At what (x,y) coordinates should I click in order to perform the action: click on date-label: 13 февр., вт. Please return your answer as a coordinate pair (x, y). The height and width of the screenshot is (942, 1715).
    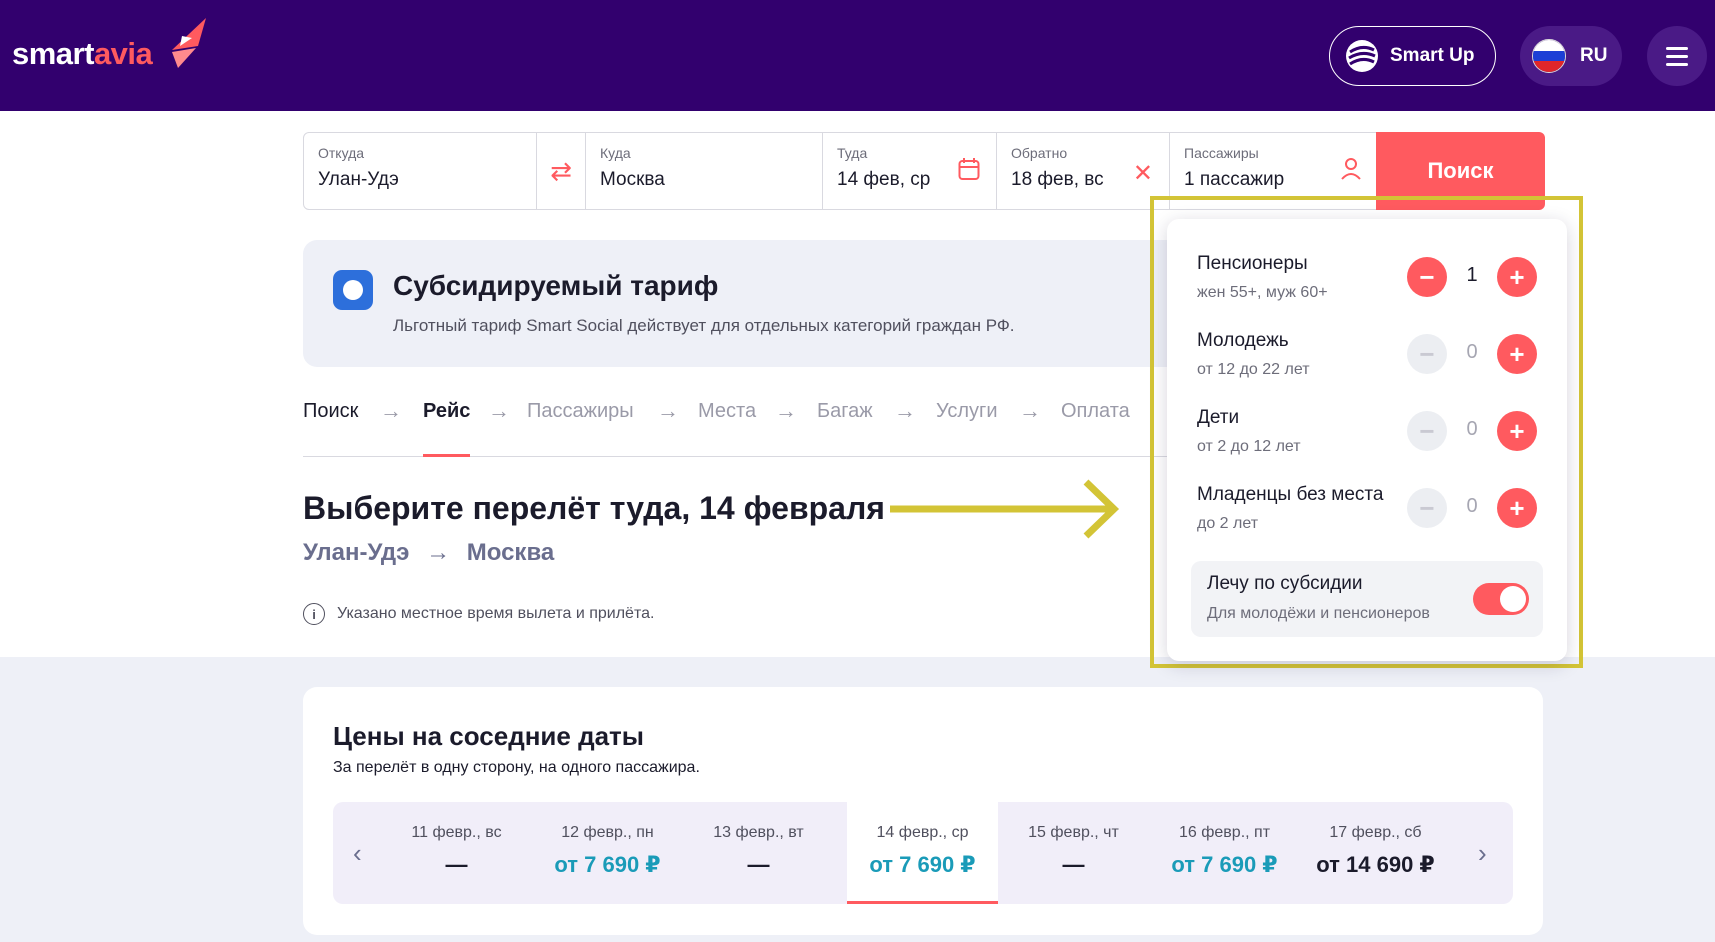
    Looking at the image, I should click on (758, 832).